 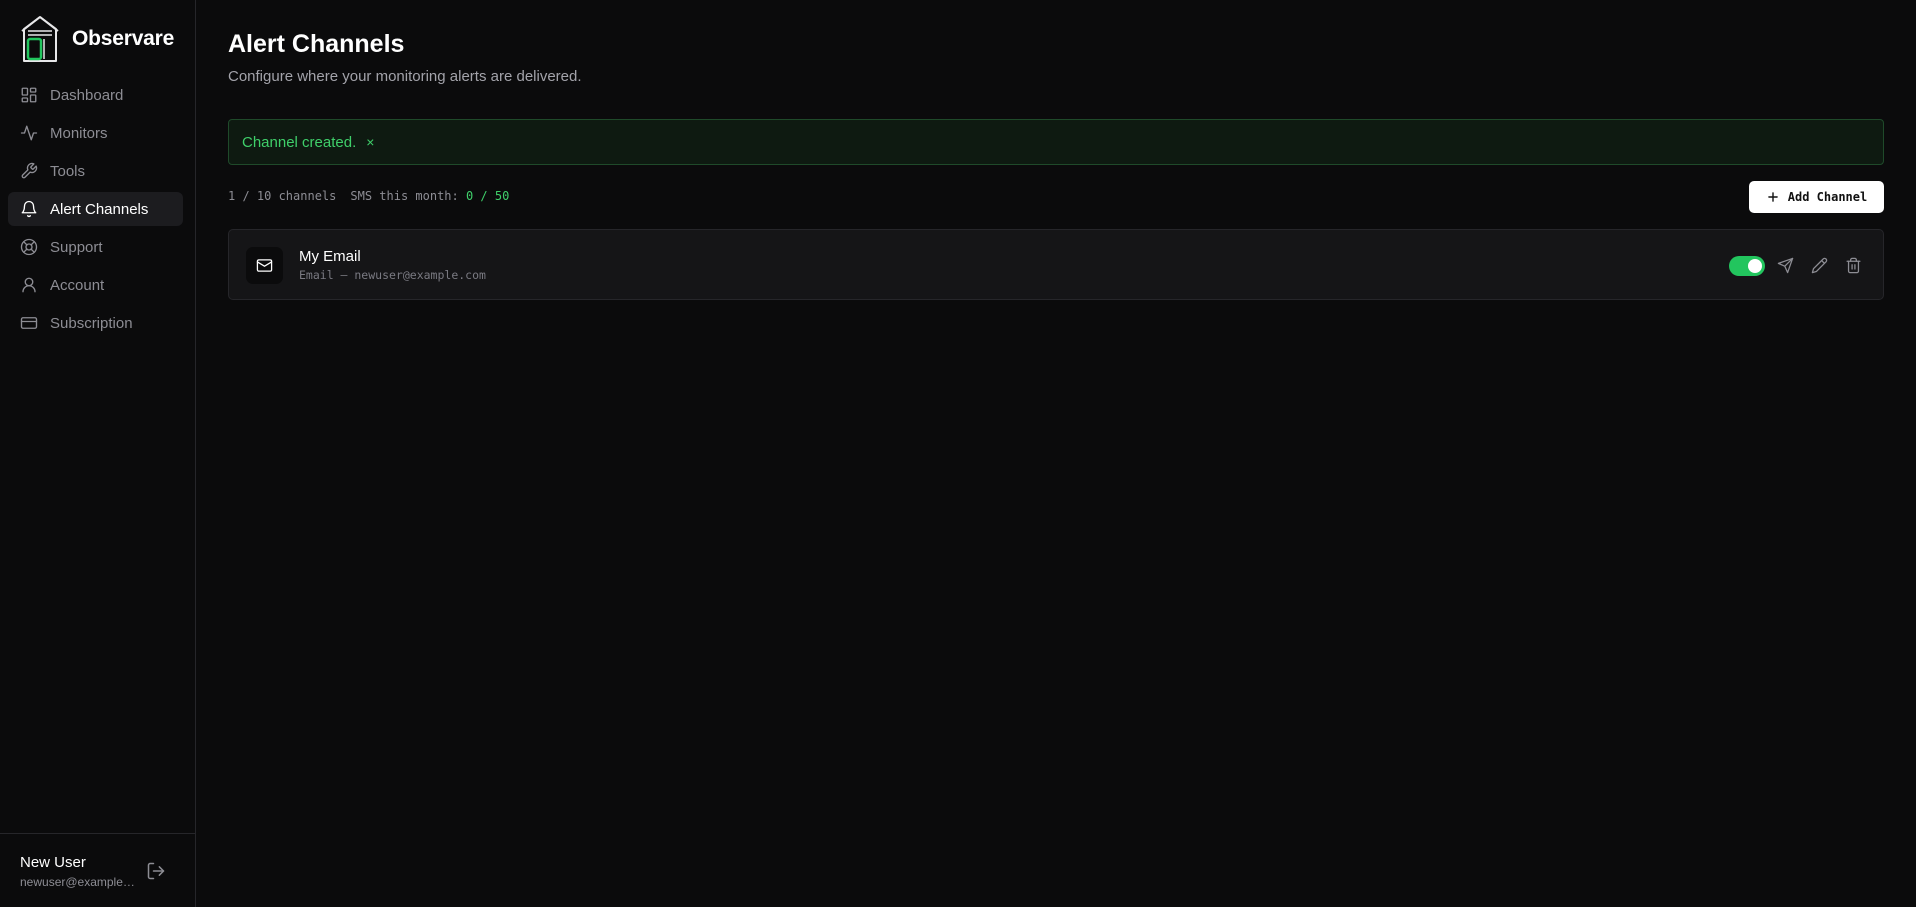 I want to click on plus-icon, so click(x=1772, y=197).